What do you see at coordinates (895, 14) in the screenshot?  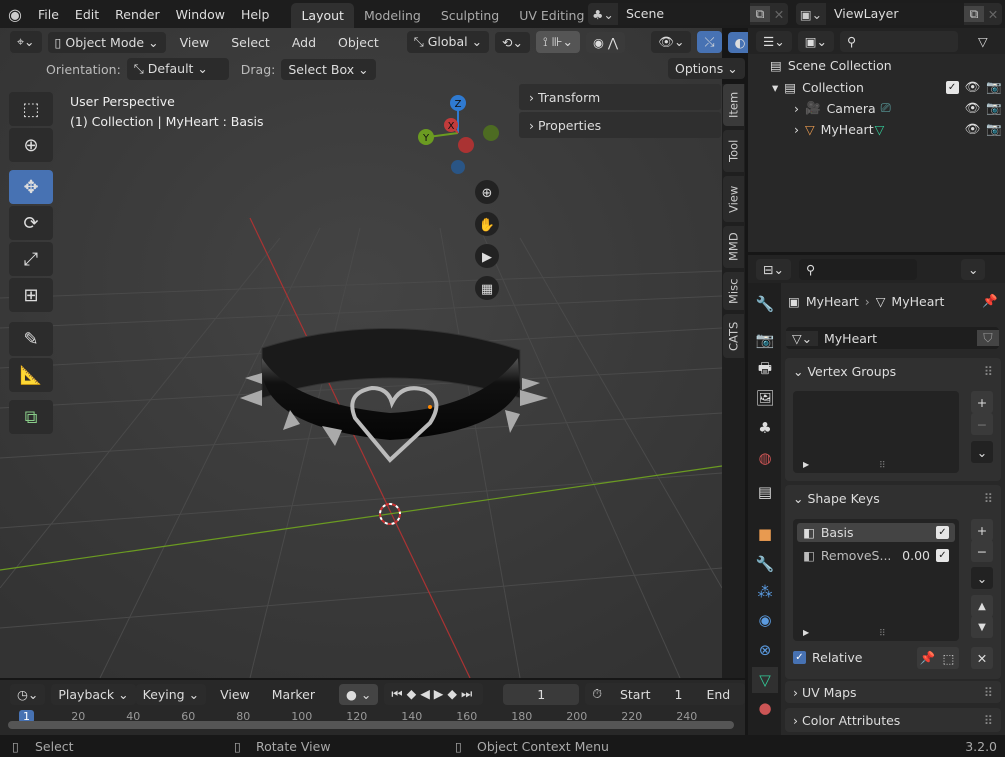 I see `view-layer-name: ViewLayer` at bounding box center [895, 14].